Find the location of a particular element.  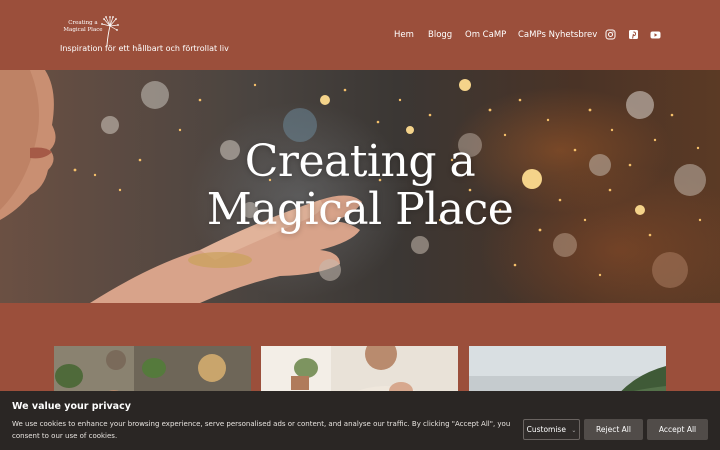

customise-button: Customise ⌄ is located at coordinates (551, 429).